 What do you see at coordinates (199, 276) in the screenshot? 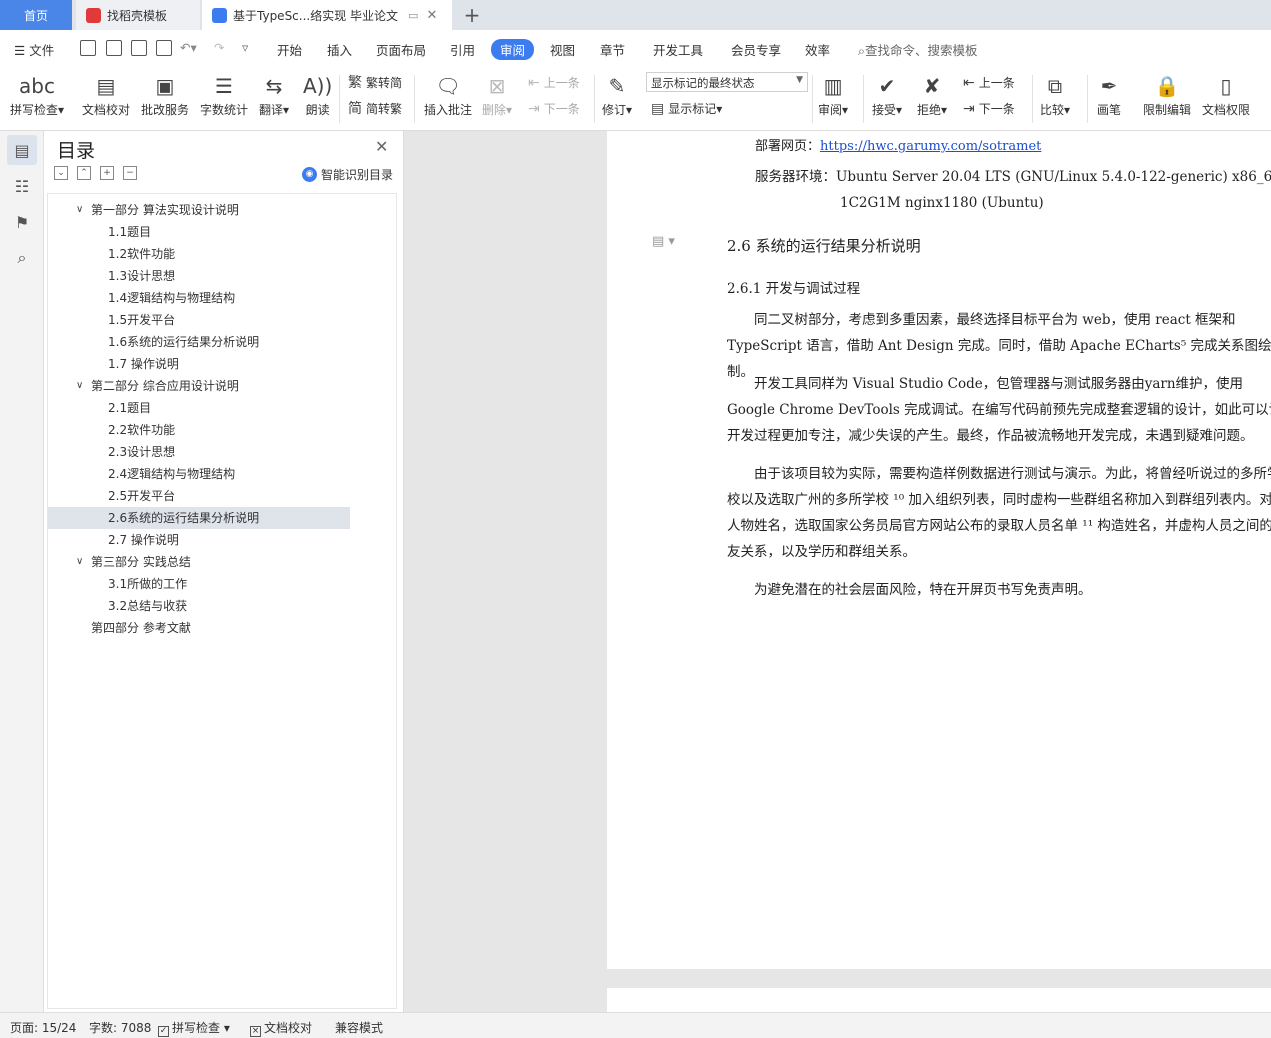
I see `toc-item: 1.3设计思想` at bounding box center [199, 276].